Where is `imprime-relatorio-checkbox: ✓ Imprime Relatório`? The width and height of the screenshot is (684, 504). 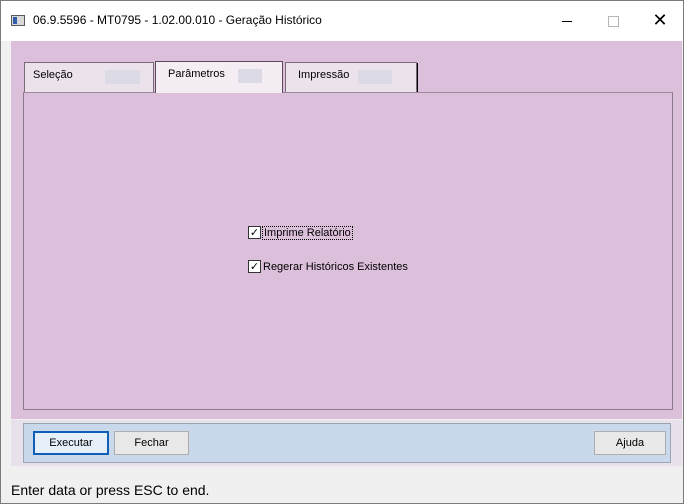 imprime-relatorio-checkbox: ✓ Imprime Relatório is located at coordinates (300, 232).